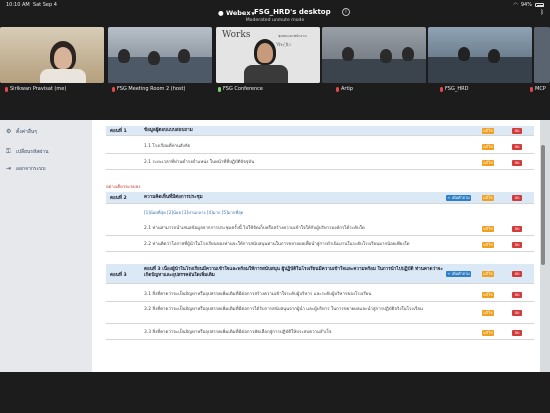 The width and height of the screenshot is (550, 413). I want to click on battery-icon, so click(539, 5).